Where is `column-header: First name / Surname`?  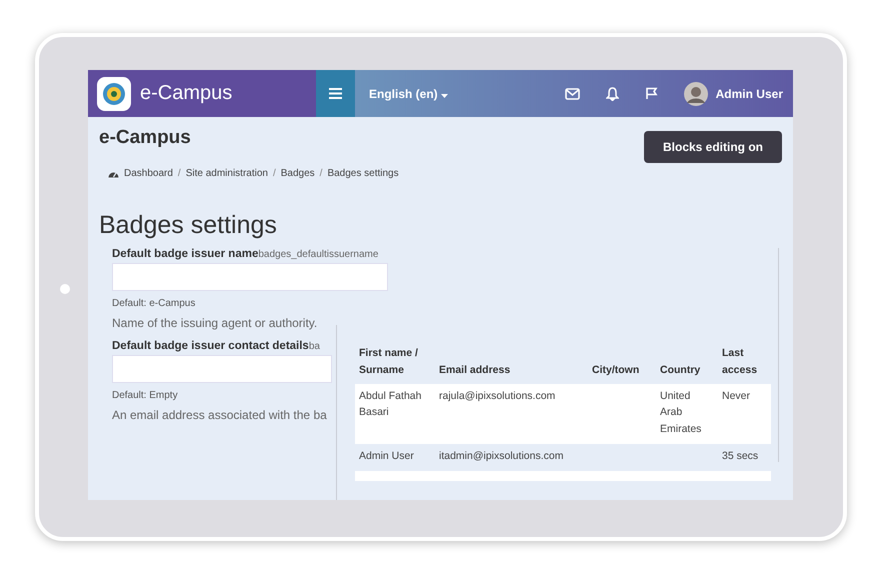 column-header: First name / Surname is located at coordinates (395, 364).